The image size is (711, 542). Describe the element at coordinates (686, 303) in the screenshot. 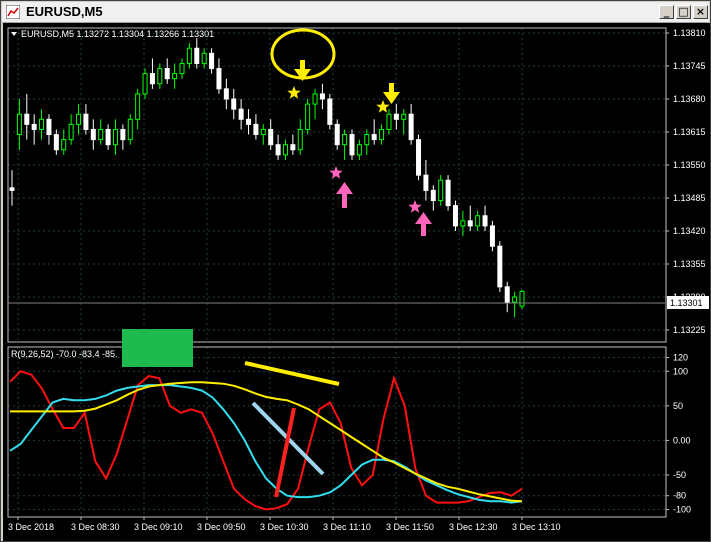

I see `current-price-label: 1.13301` at that location.